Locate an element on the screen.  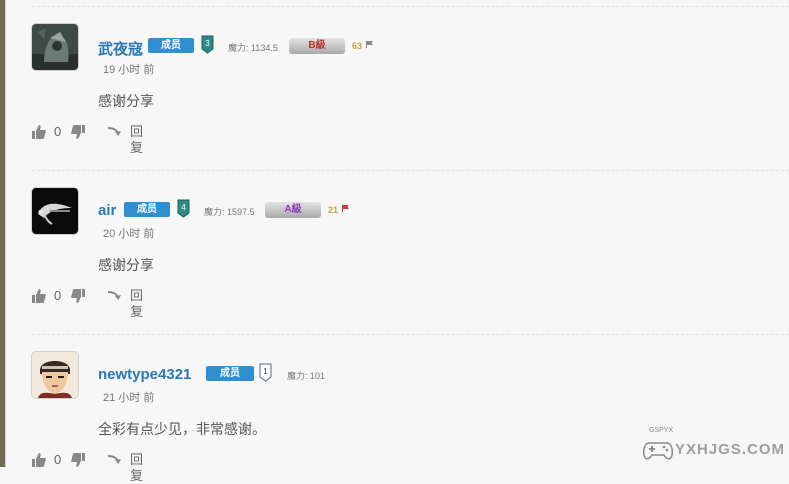
medal-badge: B級 is located at coordinates (317, 46).